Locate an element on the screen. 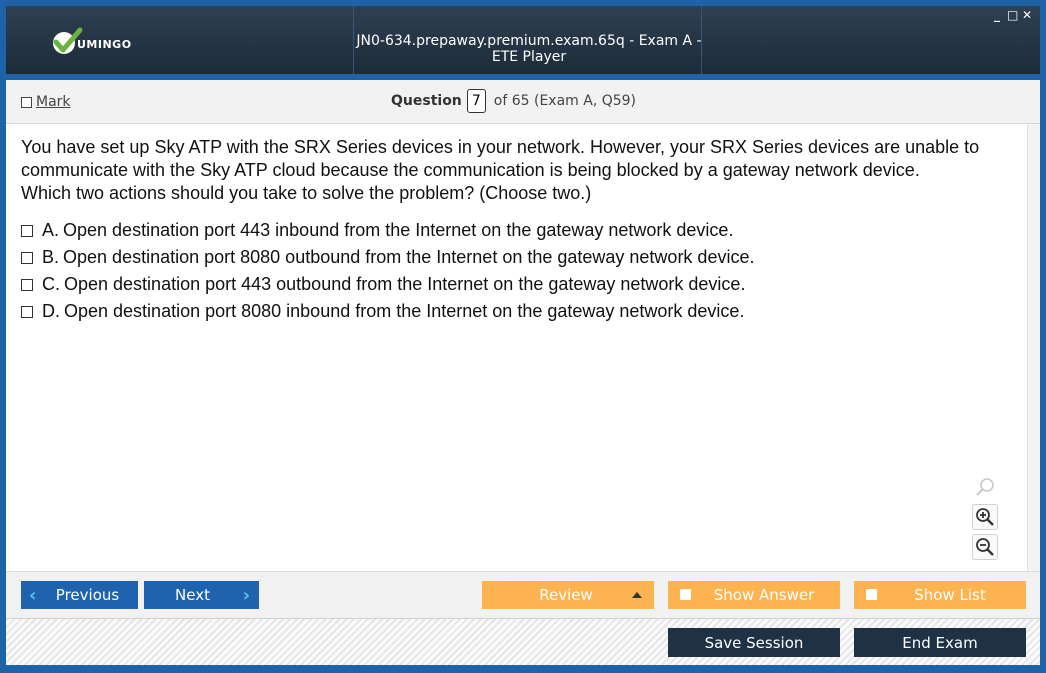 The width and height of the screenshot is (1046, 673). mark-checkbox: Mark is located at coordinates (46, 102).